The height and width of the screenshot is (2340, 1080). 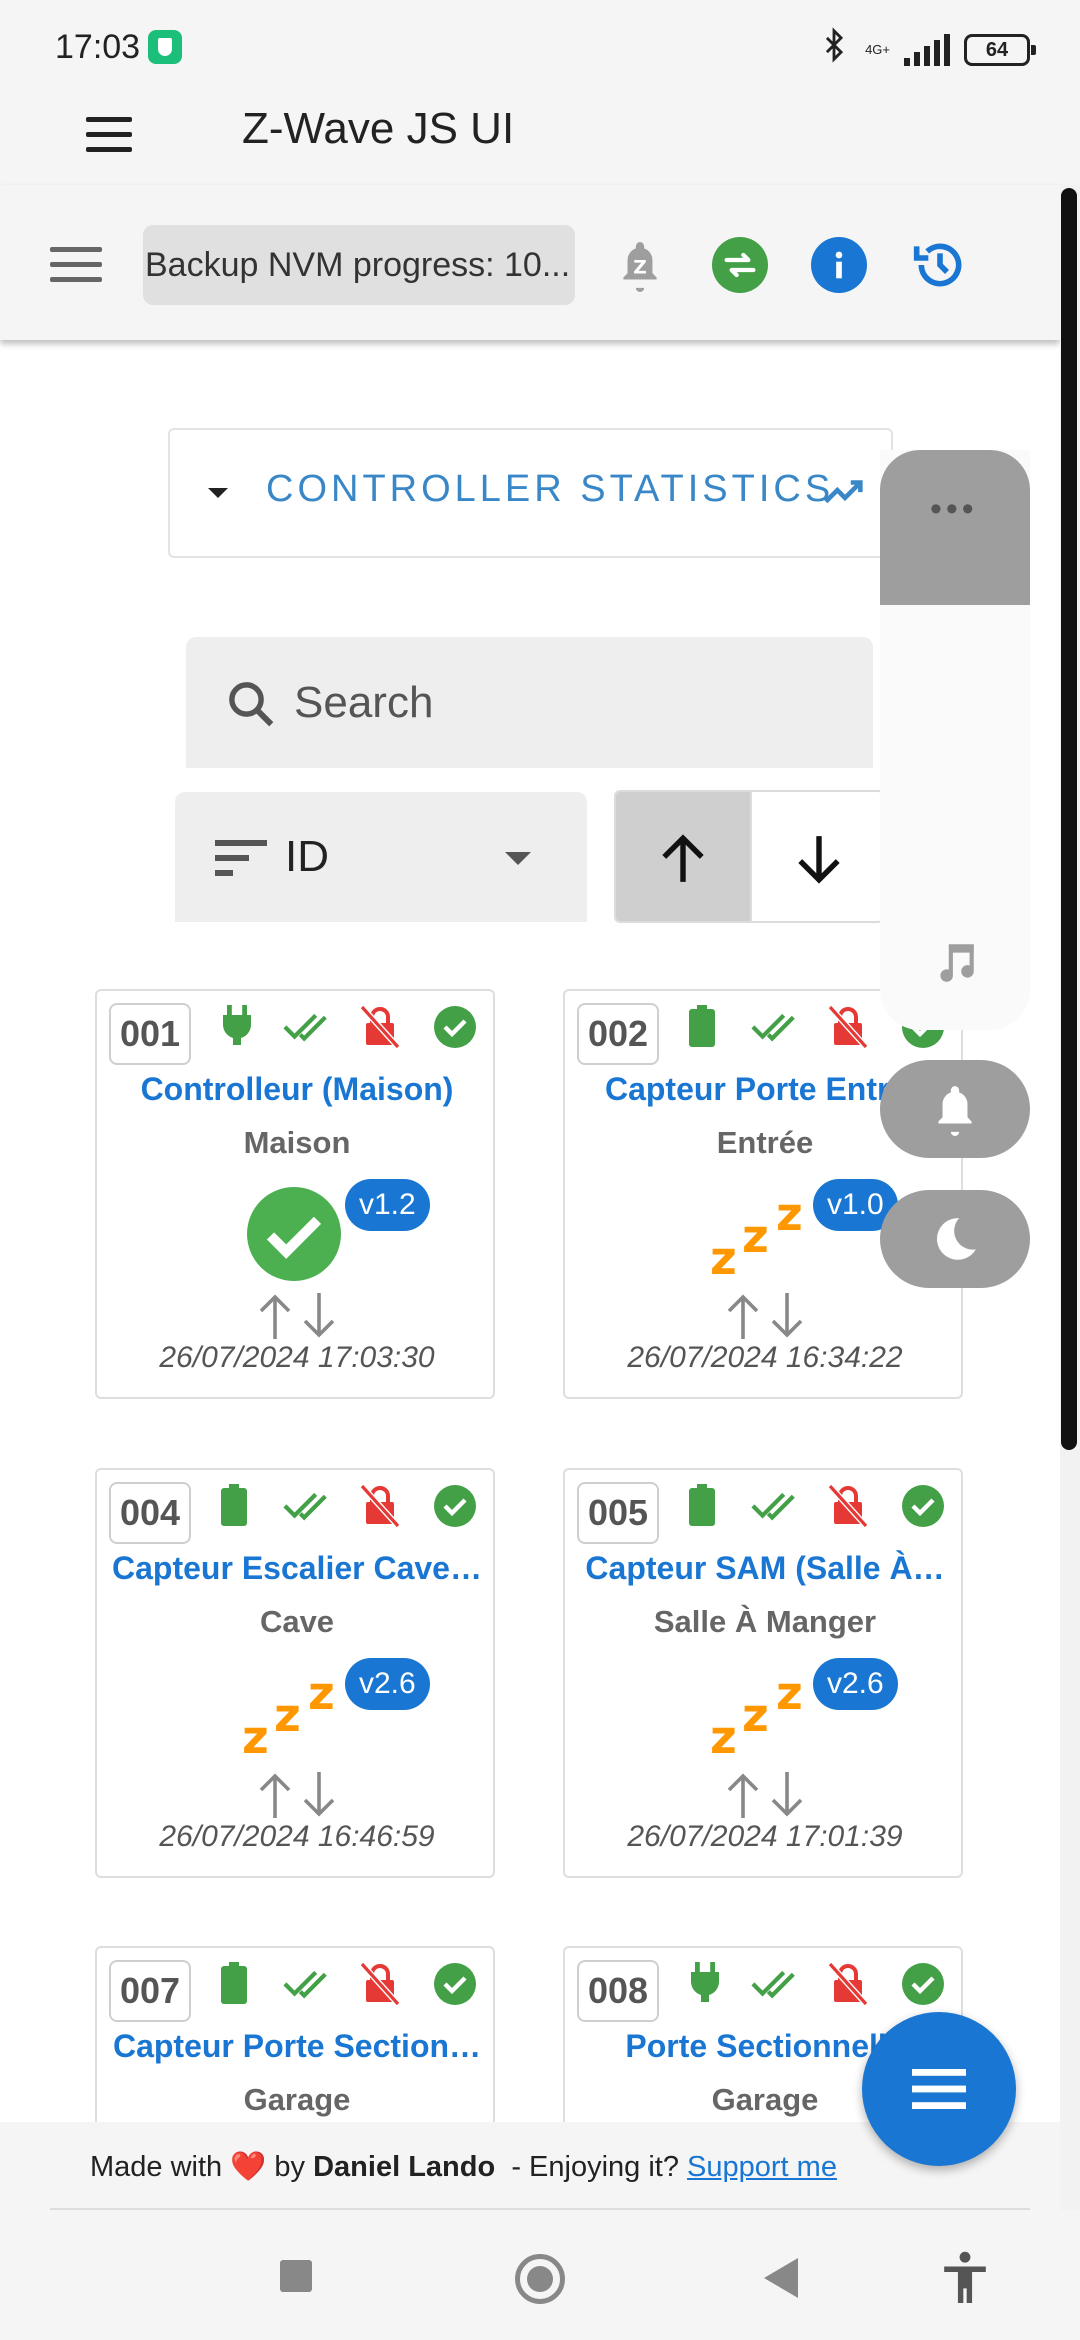 What do you see at coordinates (1069, 819) in the screenshot?
I see `scrollbar-thumb` at bounding box center [1069, 819].